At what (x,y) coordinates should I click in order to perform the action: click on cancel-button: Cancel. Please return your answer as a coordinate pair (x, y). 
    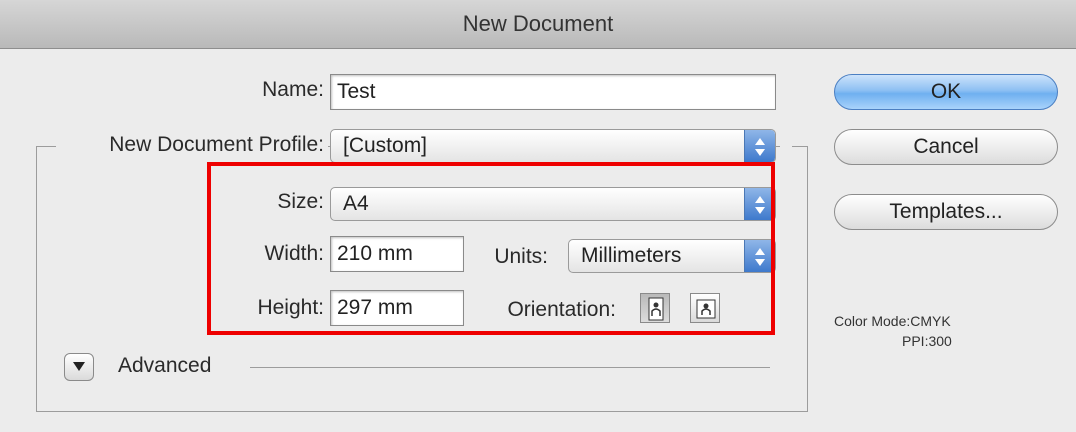
    Looking at the image, I should click on (946, 147).